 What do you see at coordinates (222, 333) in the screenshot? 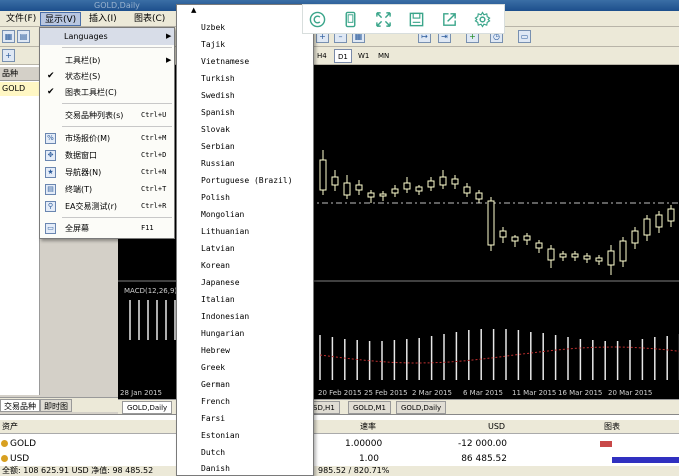
I see `language-item: Hungarian` at bounding box center [222, 333].